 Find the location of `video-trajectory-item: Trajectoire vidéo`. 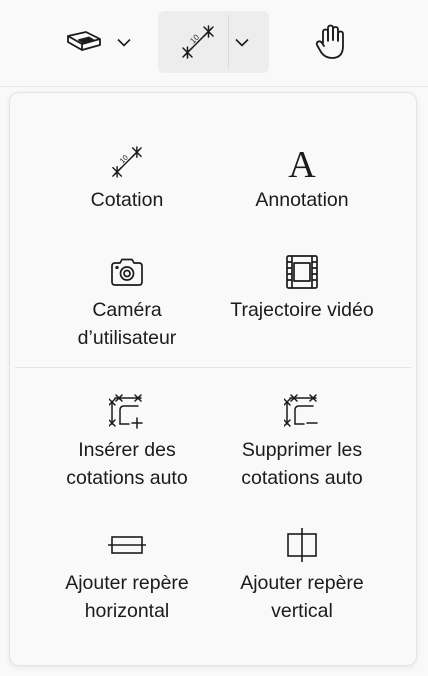

video-trajectory-item: Trajectoire vidéo is located at coordinates (302, 288).